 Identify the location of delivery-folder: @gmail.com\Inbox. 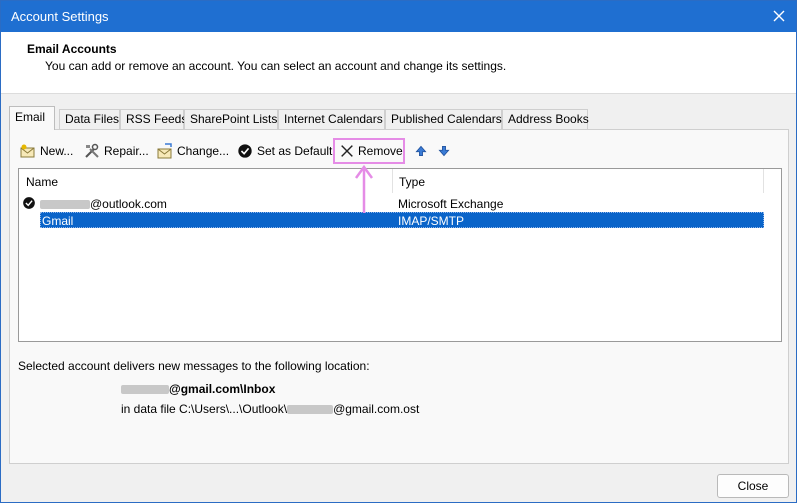
(198, 389).